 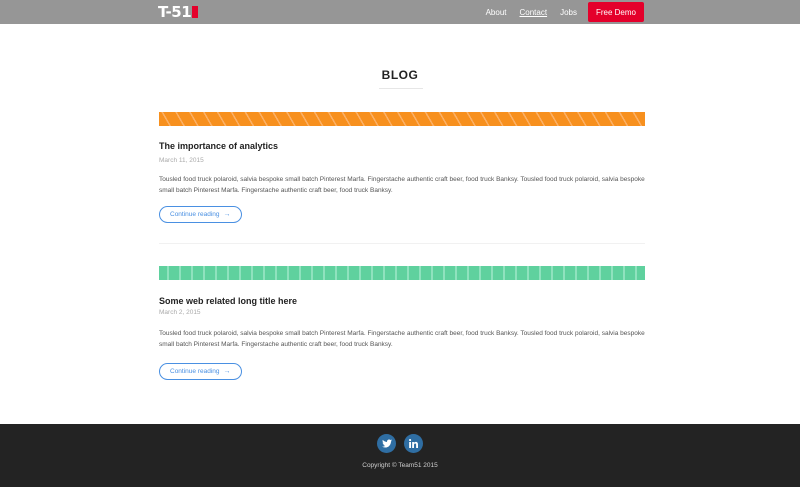 I want to click on twitter-icon, so click(x=386, y=443).